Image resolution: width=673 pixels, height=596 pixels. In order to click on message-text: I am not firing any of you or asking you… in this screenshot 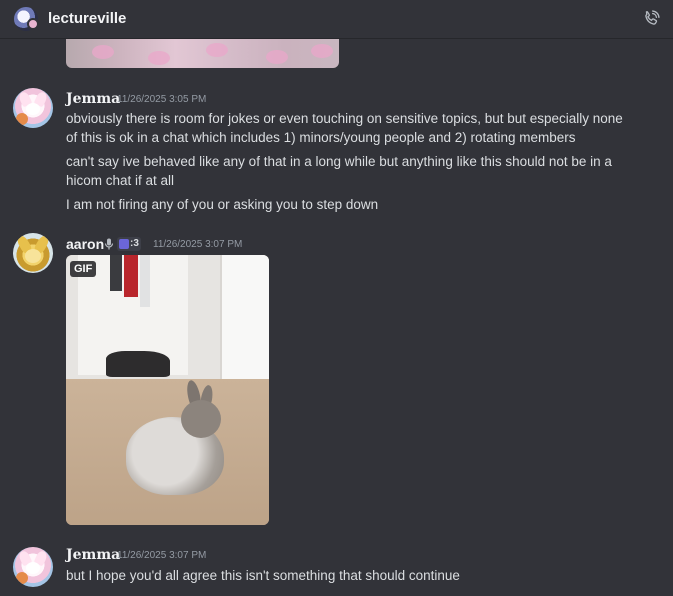, I will do `click(222, 204)`.